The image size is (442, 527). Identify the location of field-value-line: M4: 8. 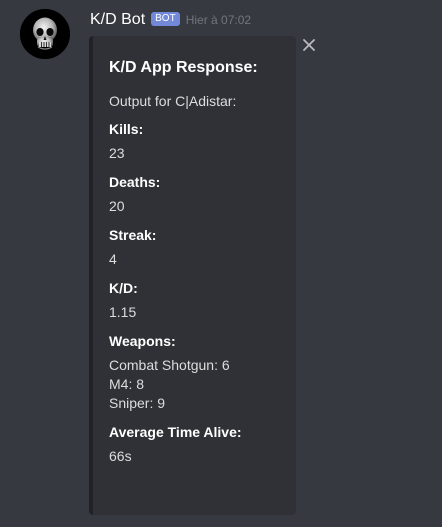
(127, 384).